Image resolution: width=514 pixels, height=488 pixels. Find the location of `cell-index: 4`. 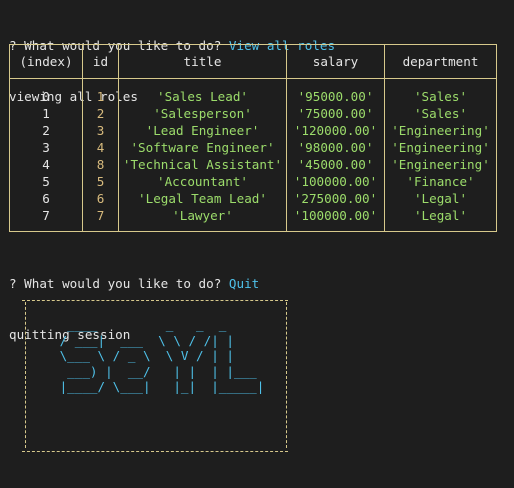

cell-index: 4 is located at coordinates (46, 164).